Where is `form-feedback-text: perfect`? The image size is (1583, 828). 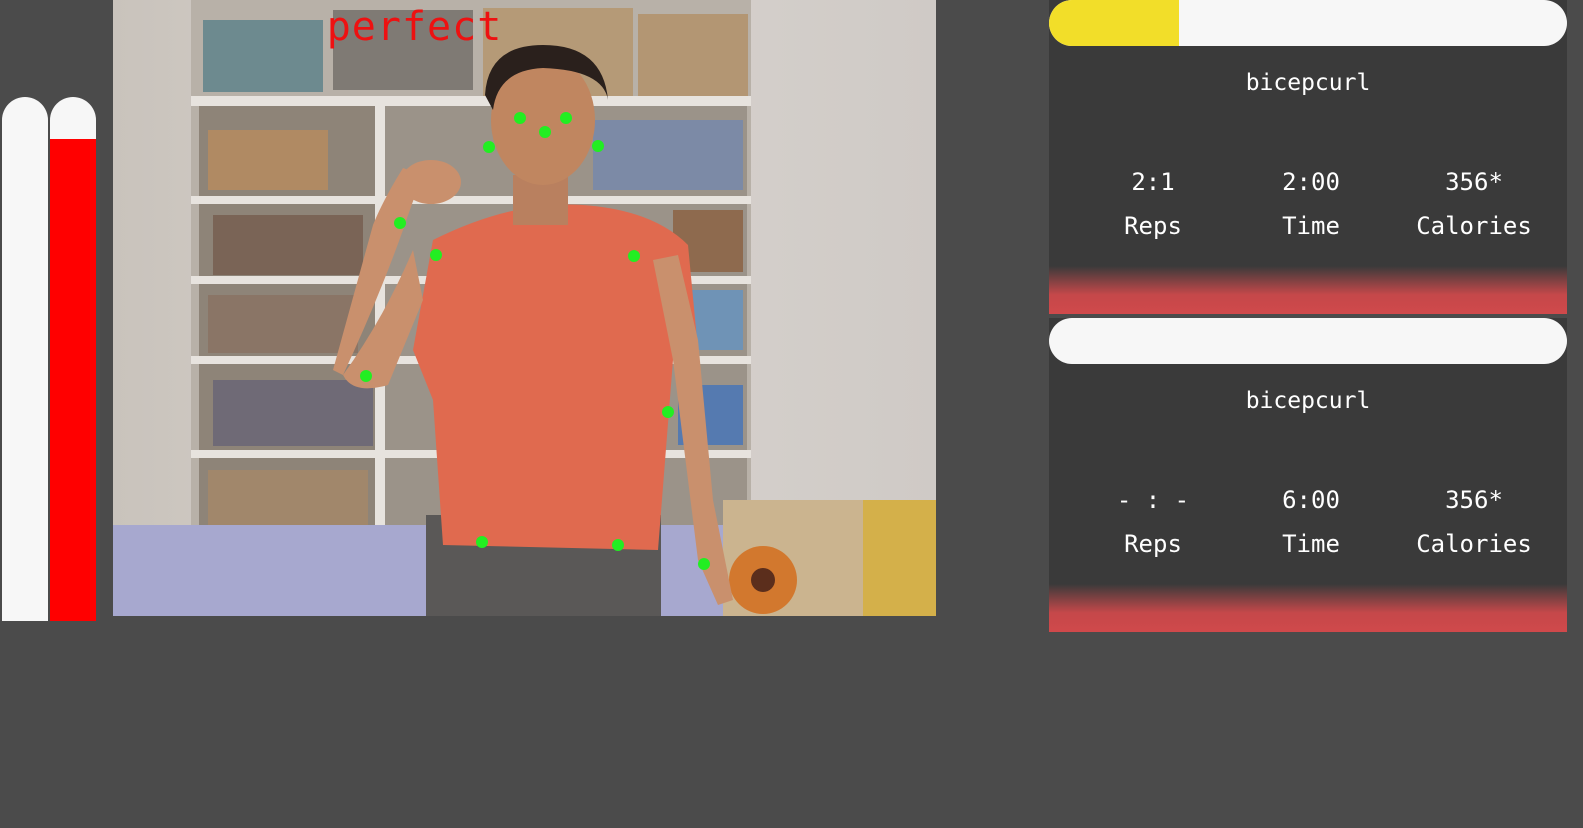
form-feedback-text: perfect is located at coordinates (524, 27).